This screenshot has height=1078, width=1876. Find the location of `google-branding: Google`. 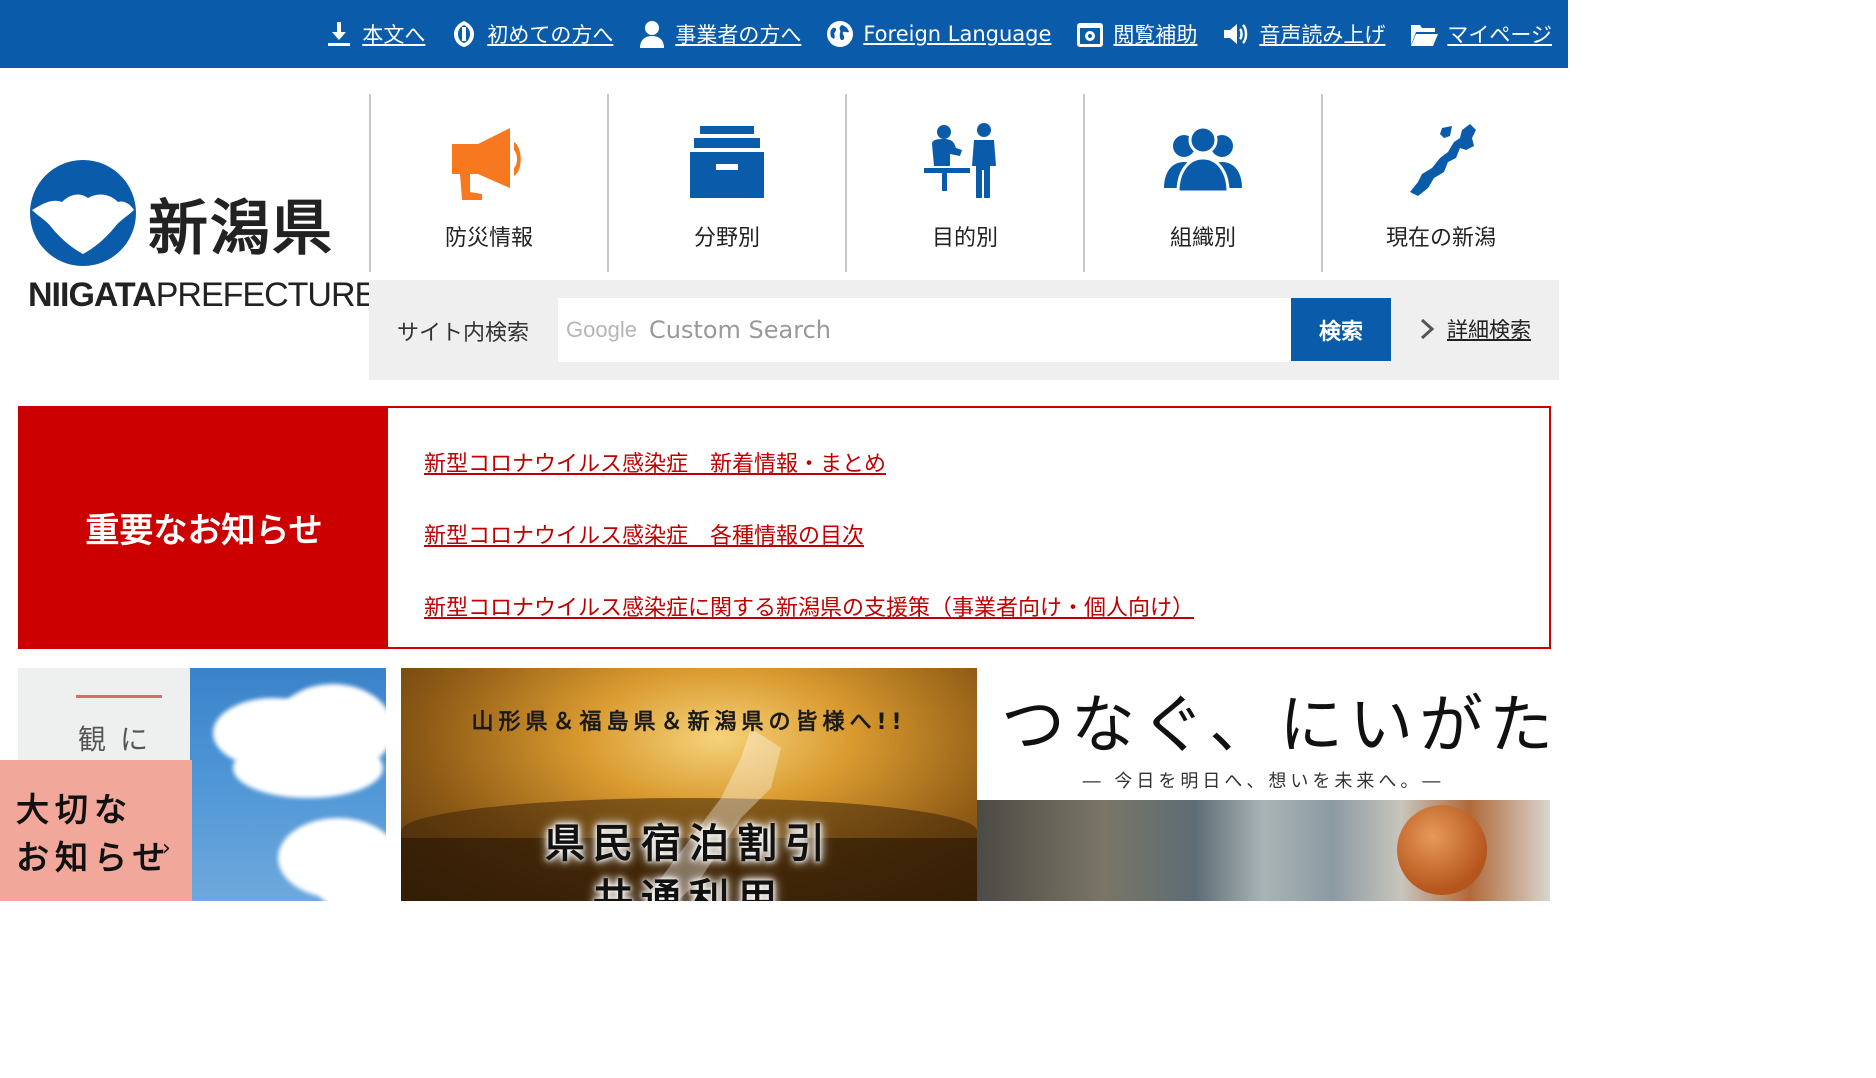

google-branding: Google is located at coordinates (601, 329).